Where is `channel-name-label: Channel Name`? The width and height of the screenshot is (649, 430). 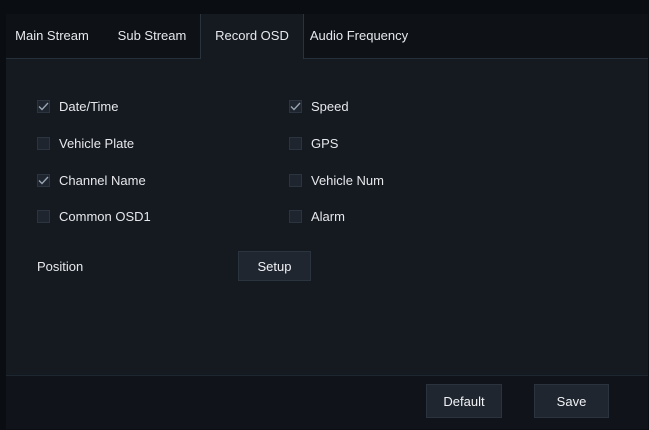
channel-name-label: Channel Name is located at coordinates (102, 180).